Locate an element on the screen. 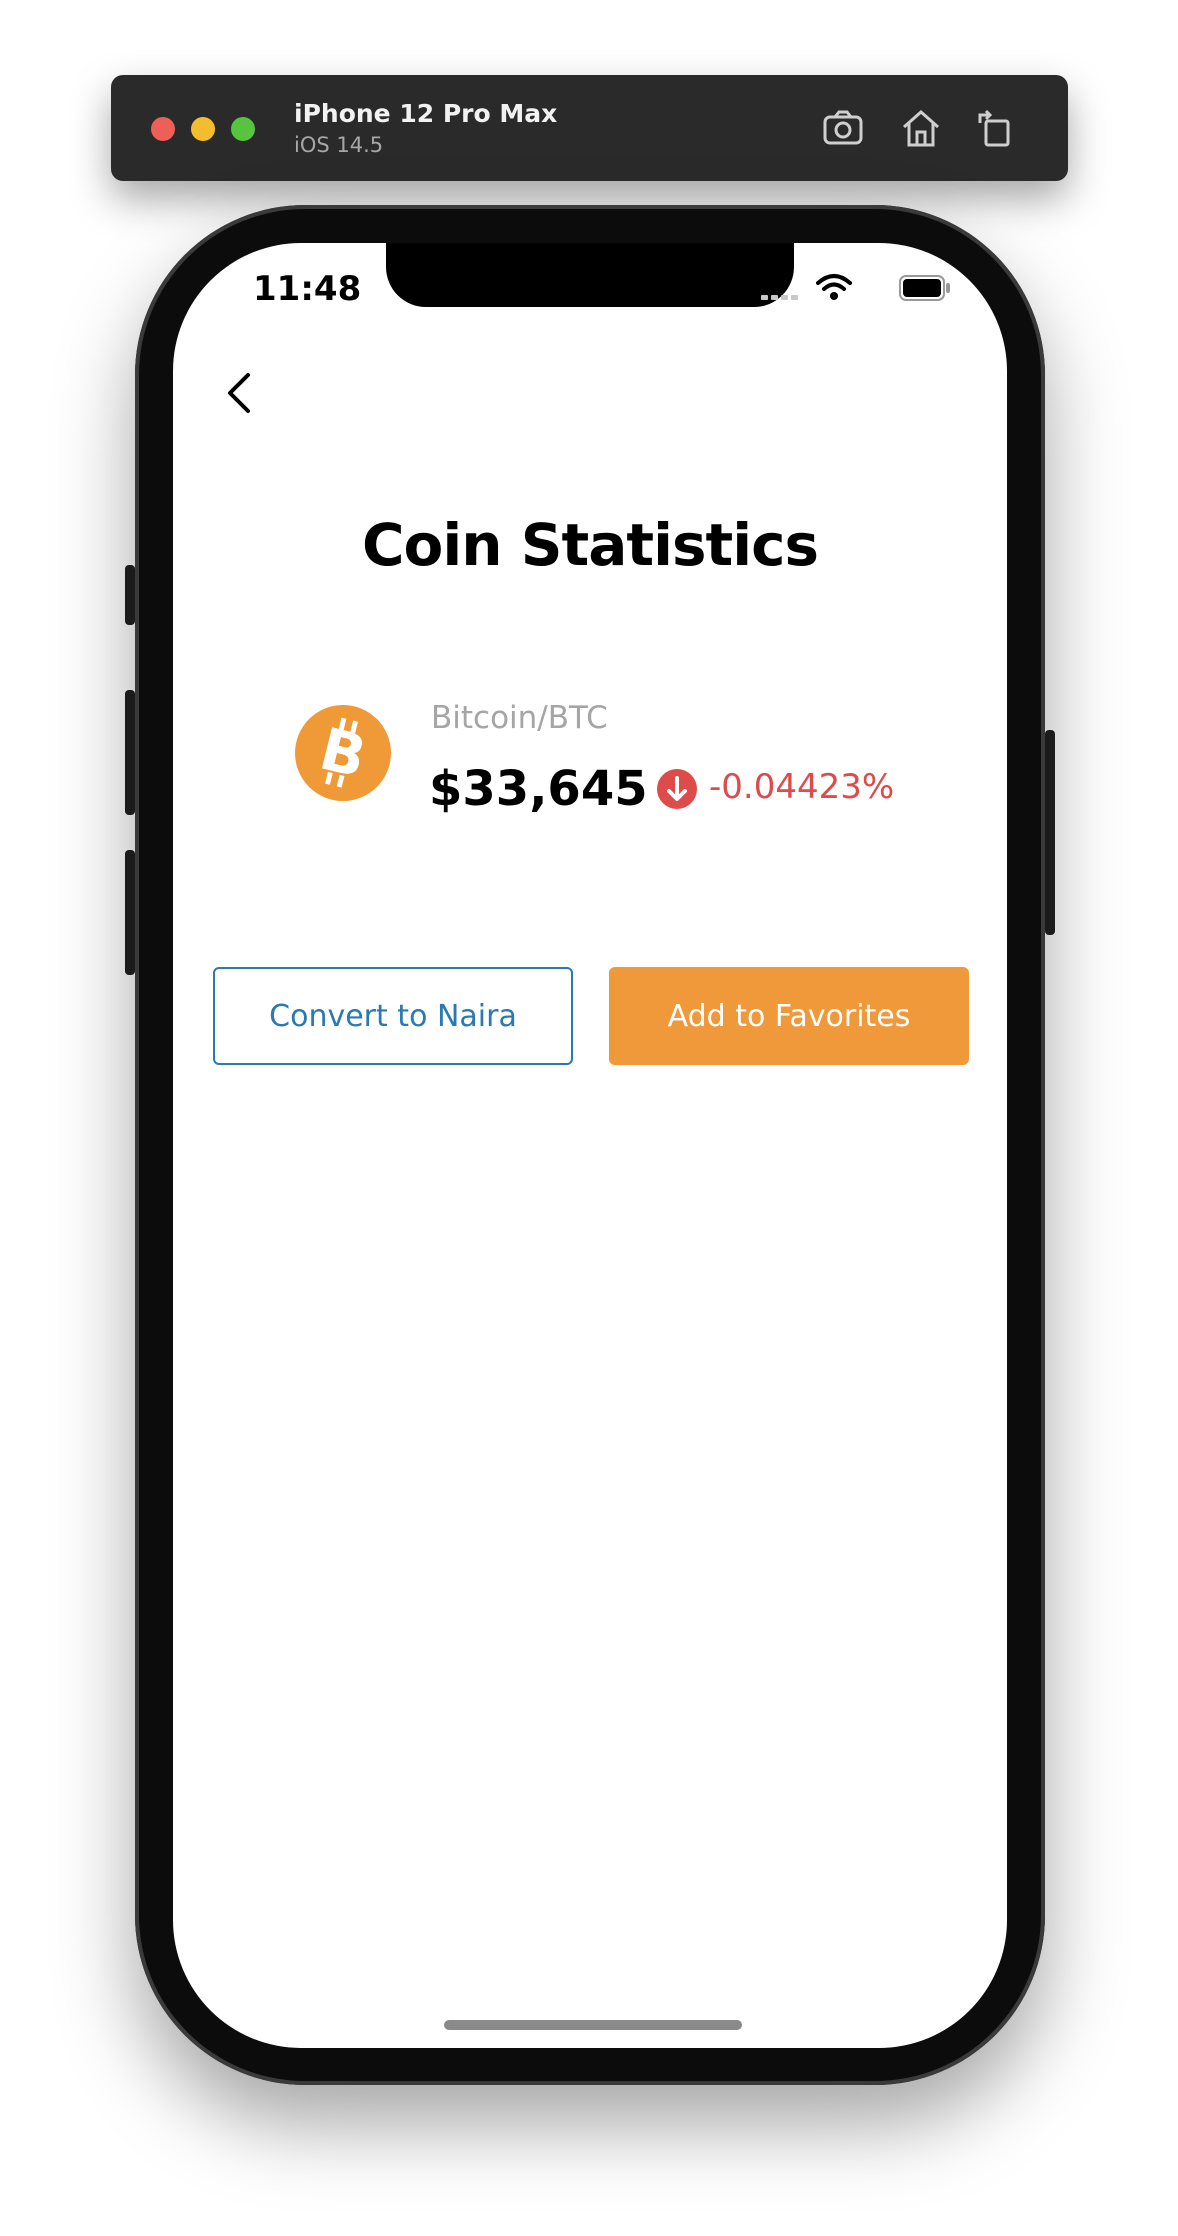 The height and width of the screenshot is (2236, 1178). coin-name: Bitcoin/BTC is located at coordinates (519, 718).